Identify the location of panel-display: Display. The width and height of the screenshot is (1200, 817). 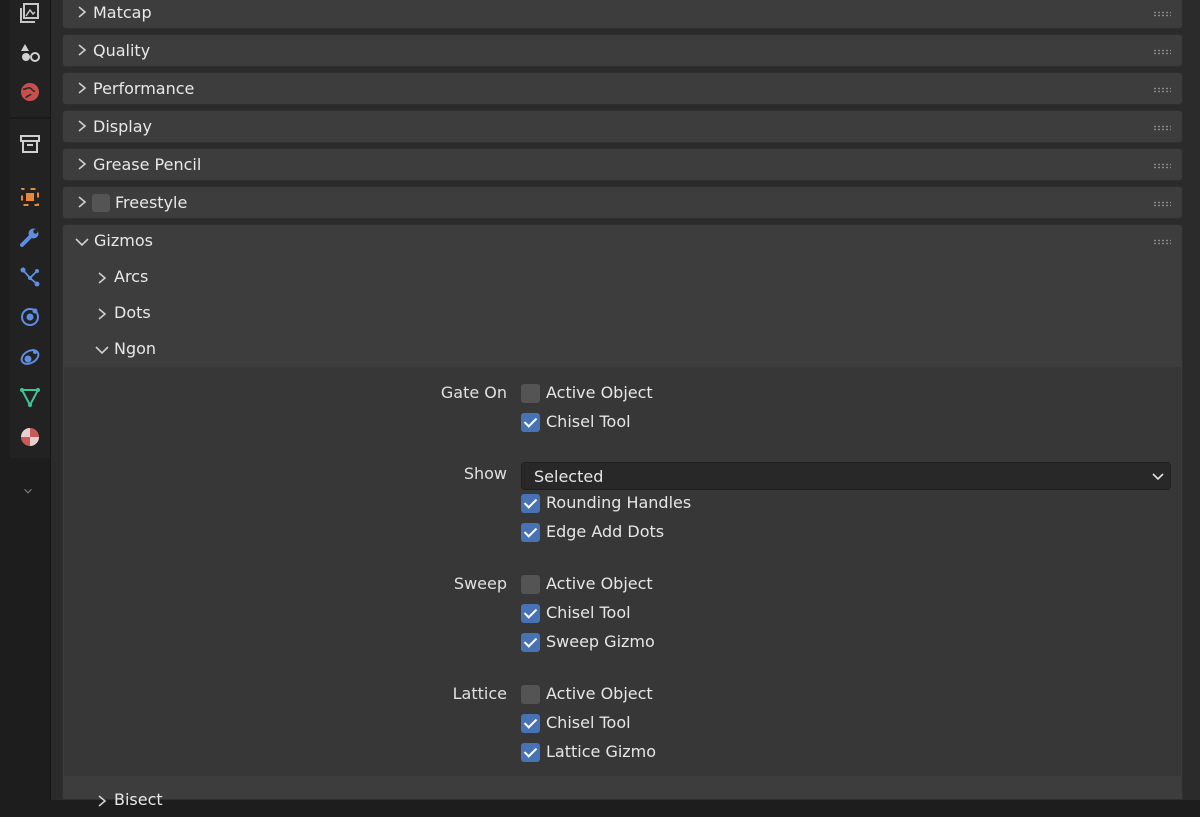
(622, 126).